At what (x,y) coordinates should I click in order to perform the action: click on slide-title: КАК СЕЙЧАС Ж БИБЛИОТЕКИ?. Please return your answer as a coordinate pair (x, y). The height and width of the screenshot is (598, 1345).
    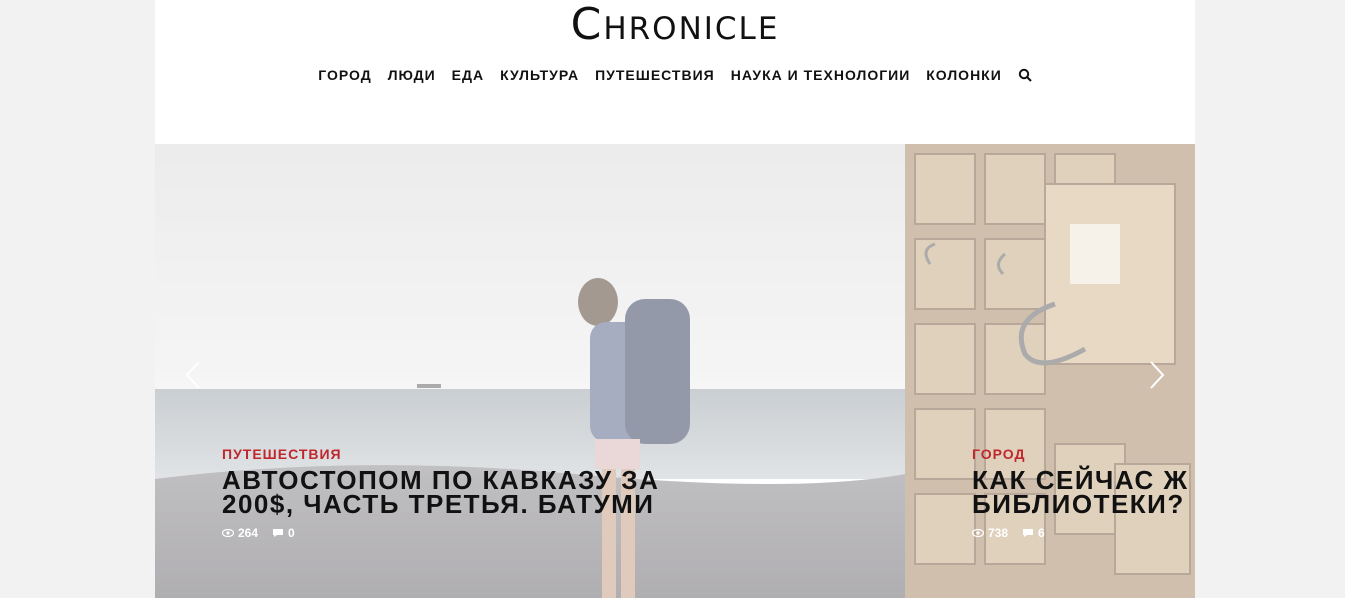
    Looking at the image, I should click on (1080, 493).